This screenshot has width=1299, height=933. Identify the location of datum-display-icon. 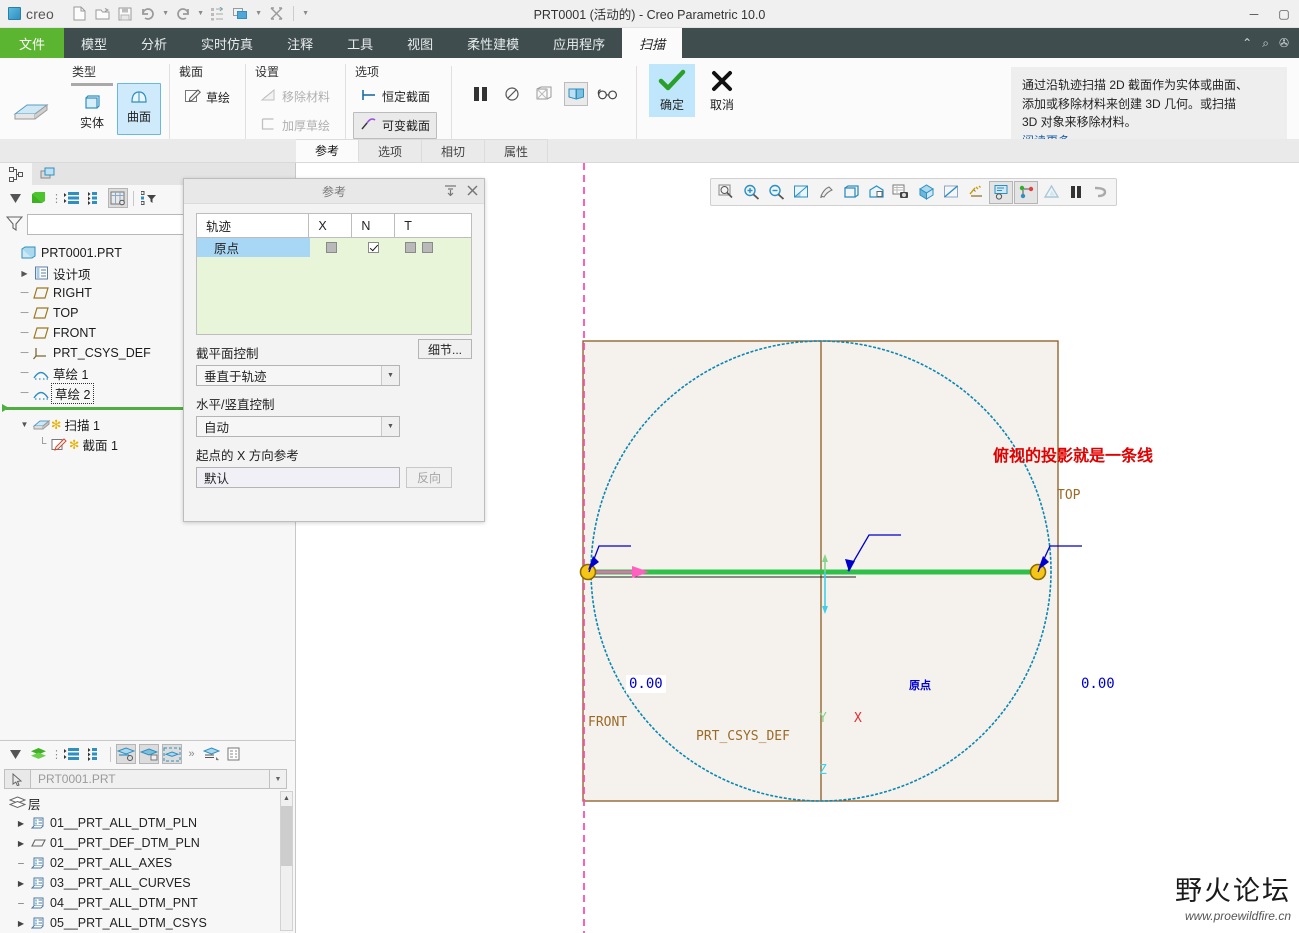
(976, 192).